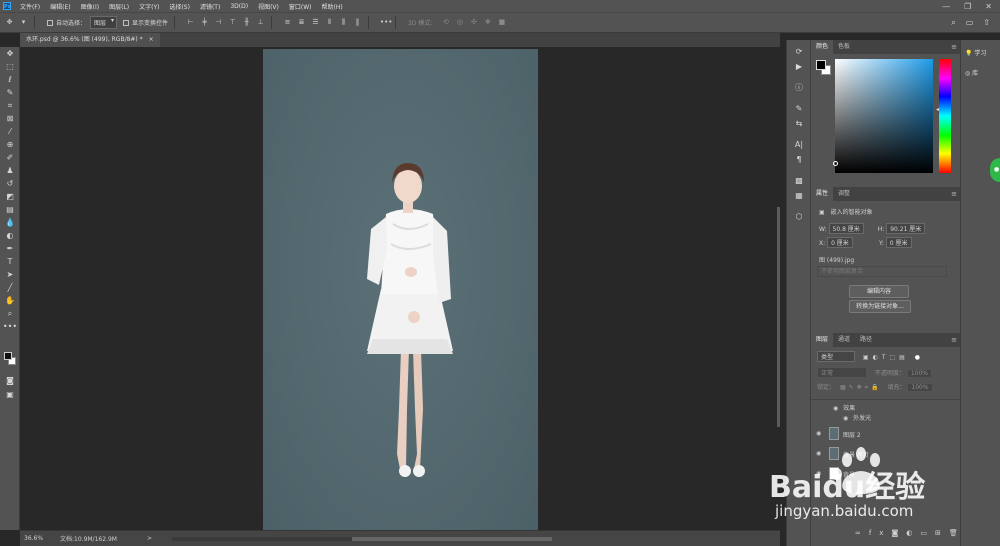 This screenshot has height=546, width=1000. Describe the element at coordinates (332, 6) in the screenshot. I see `menu-help: 帮助(H)` at that location.